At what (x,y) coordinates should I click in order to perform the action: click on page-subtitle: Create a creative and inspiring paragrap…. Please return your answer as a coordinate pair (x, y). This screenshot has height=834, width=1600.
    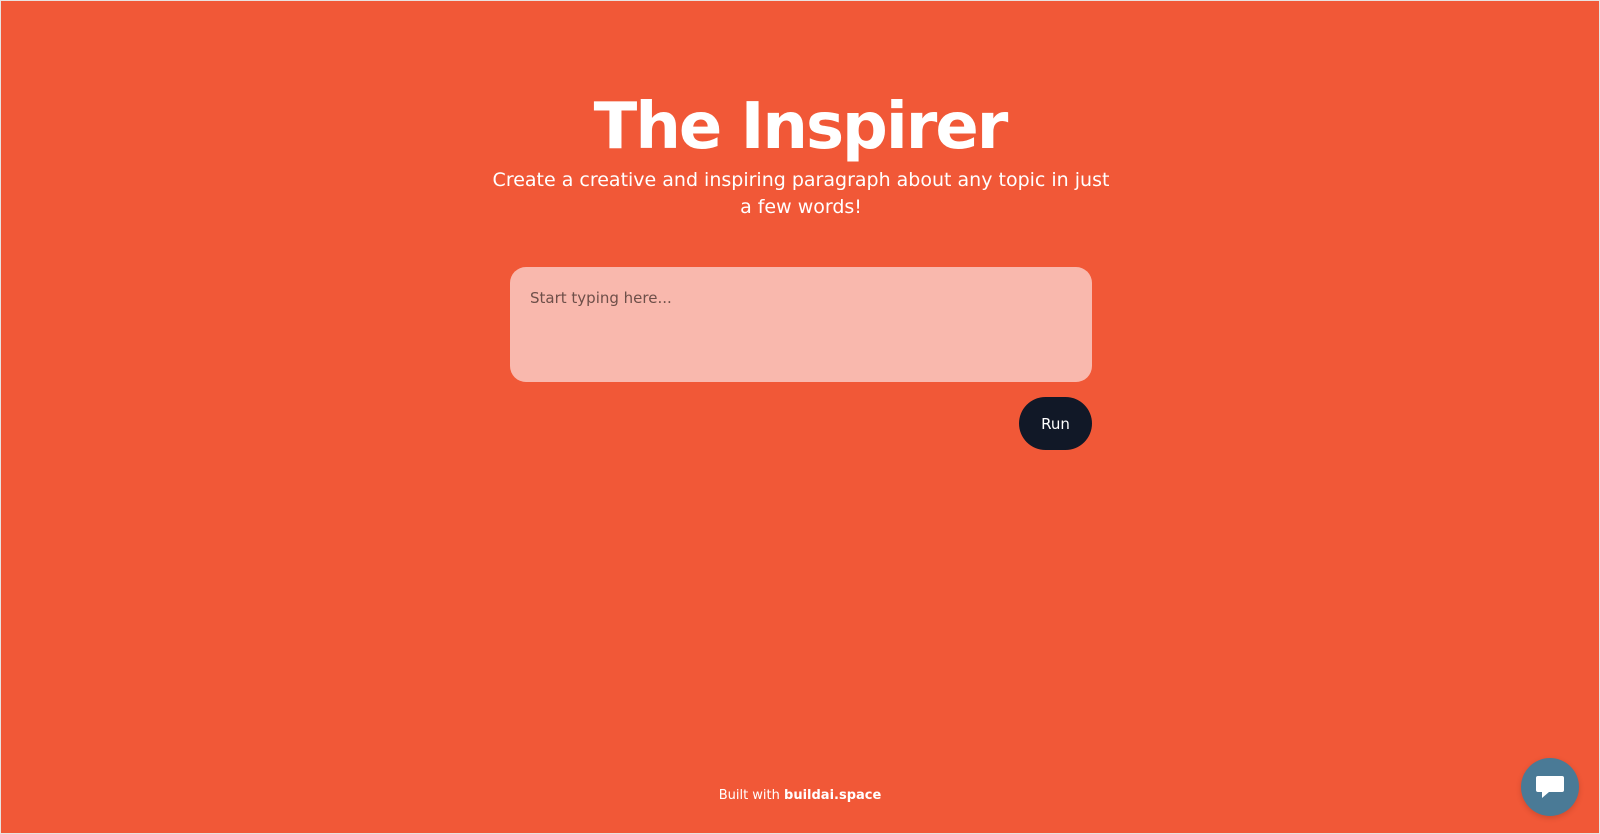
    Looking at the image, I should click on (801, 193).